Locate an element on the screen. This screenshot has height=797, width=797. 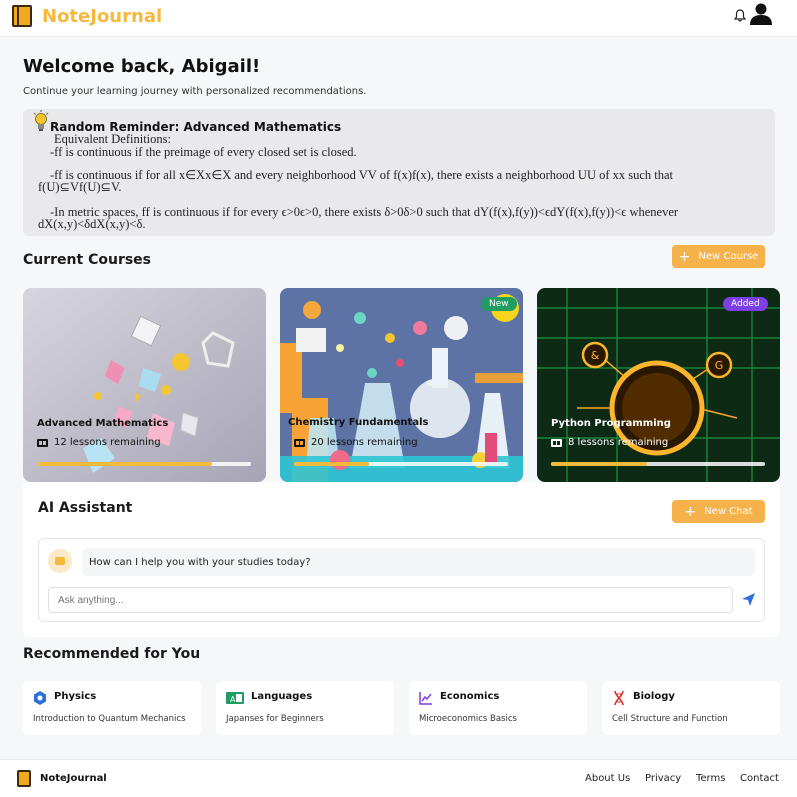
recommendation-subtitle: Microeconomics Basics is located at coordinates (468, 719).